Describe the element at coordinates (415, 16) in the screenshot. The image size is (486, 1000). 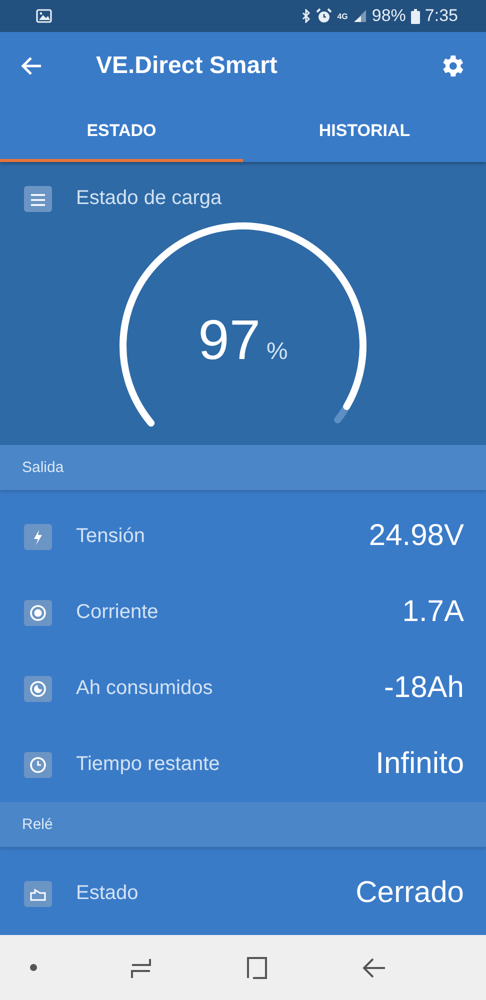
I see `battery-icon` at that location.